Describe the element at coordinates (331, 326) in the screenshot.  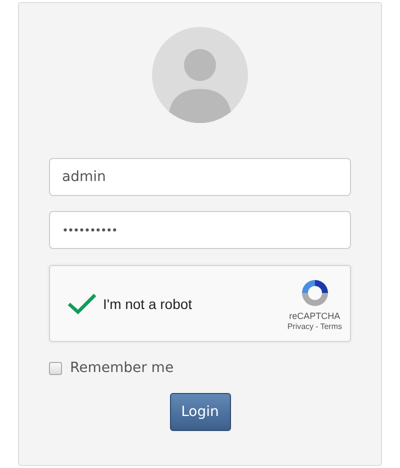
I see `terms-link: Terms` at that location.